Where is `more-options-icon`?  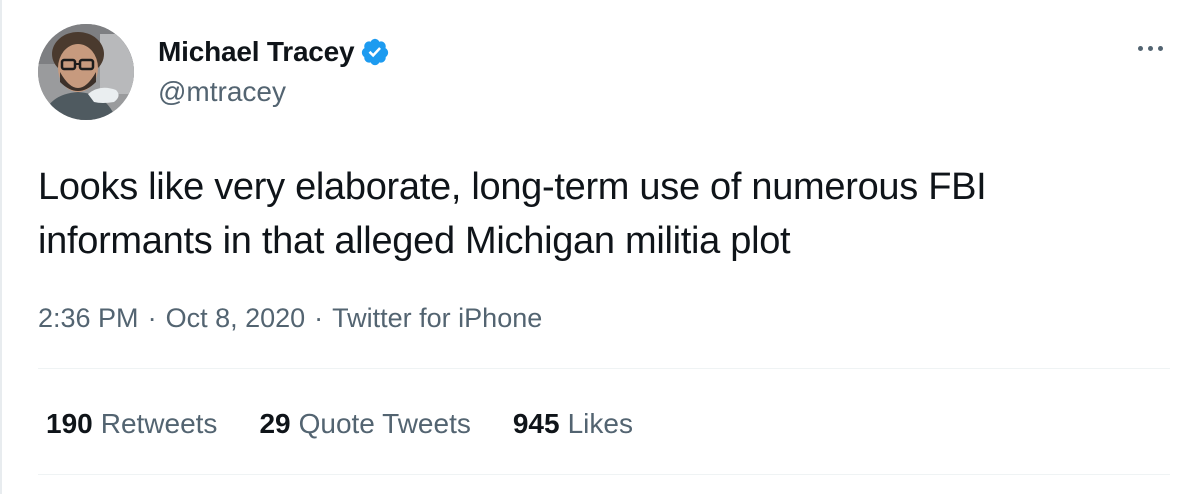 more-options-icon is located at coordinates (1150, 48).